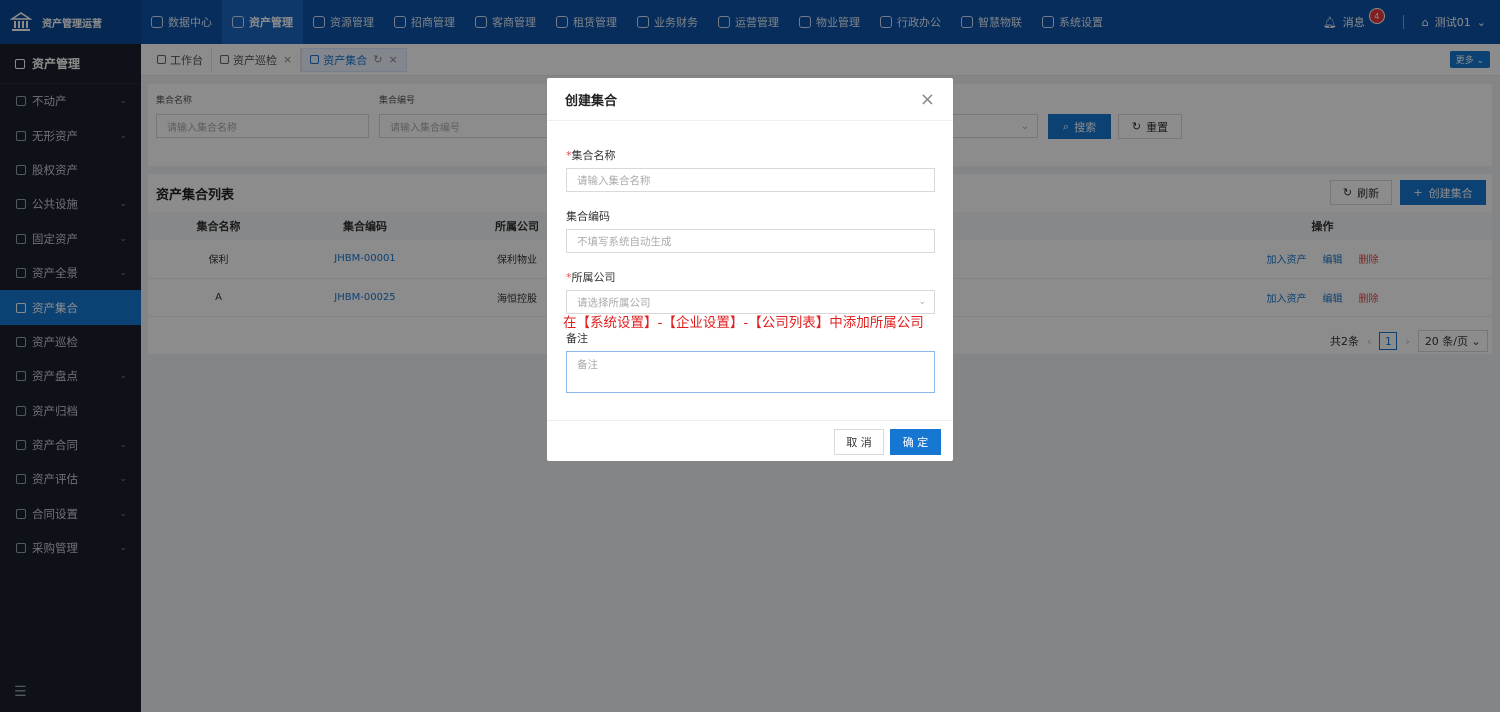 The height and width of the screenshot is (712, 1500). Describe the element at coordinates (750, 180) in the screenshot. I see `collection-name-input: 请输入集合名称` at that location.